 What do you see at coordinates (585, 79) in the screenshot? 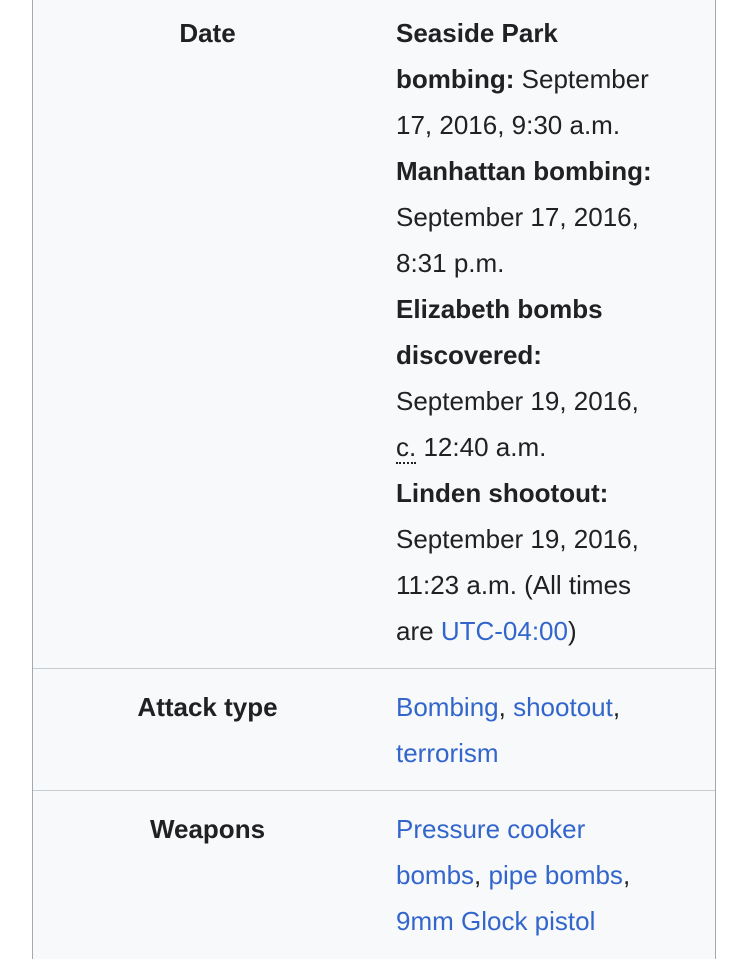
I see `seaside-time: September` at bounding box center [585, 79].